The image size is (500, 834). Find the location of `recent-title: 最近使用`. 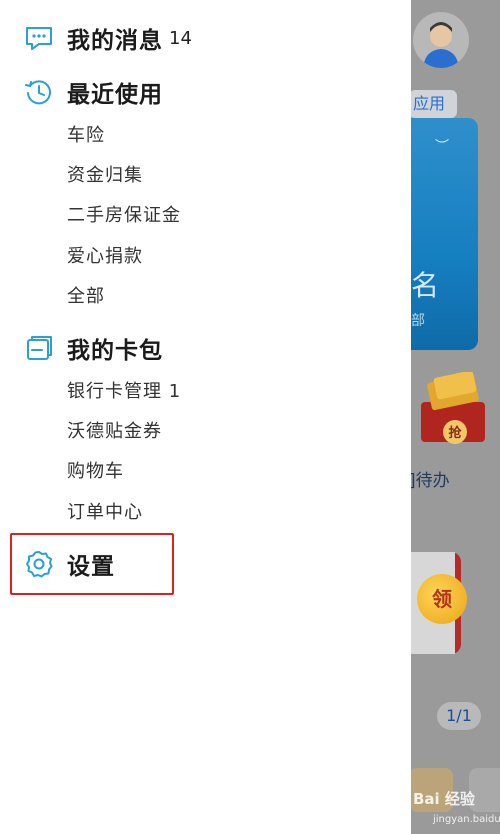

recent-title: 最近使用 is located at coordinates (115, 95).